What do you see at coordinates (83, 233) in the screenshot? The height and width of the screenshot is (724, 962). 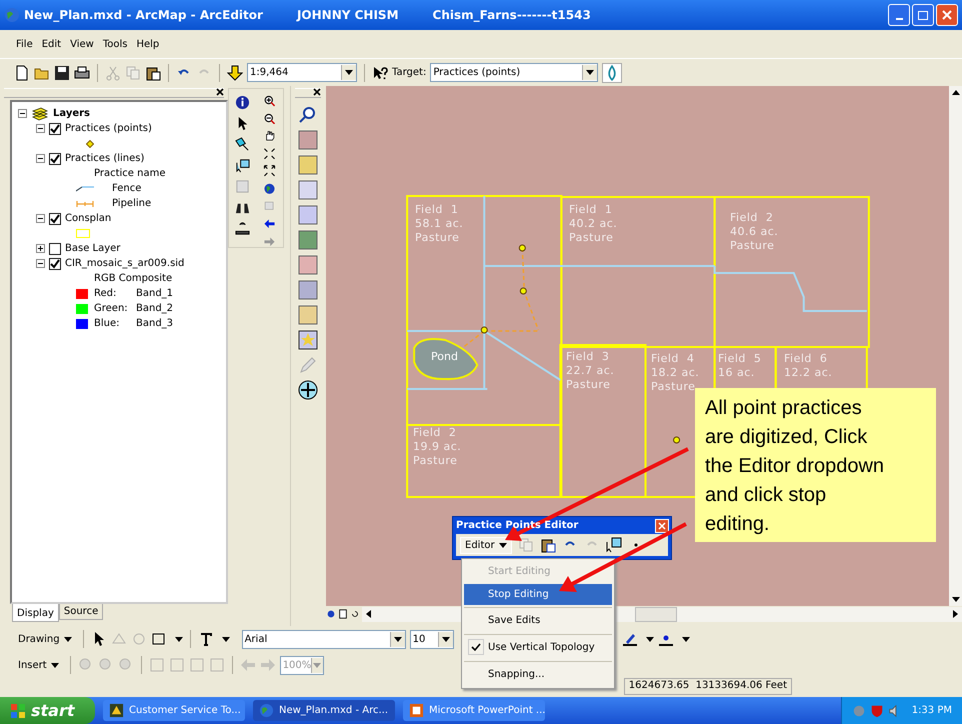 I see `polygon-symbol` at bounding box center [83, 233].